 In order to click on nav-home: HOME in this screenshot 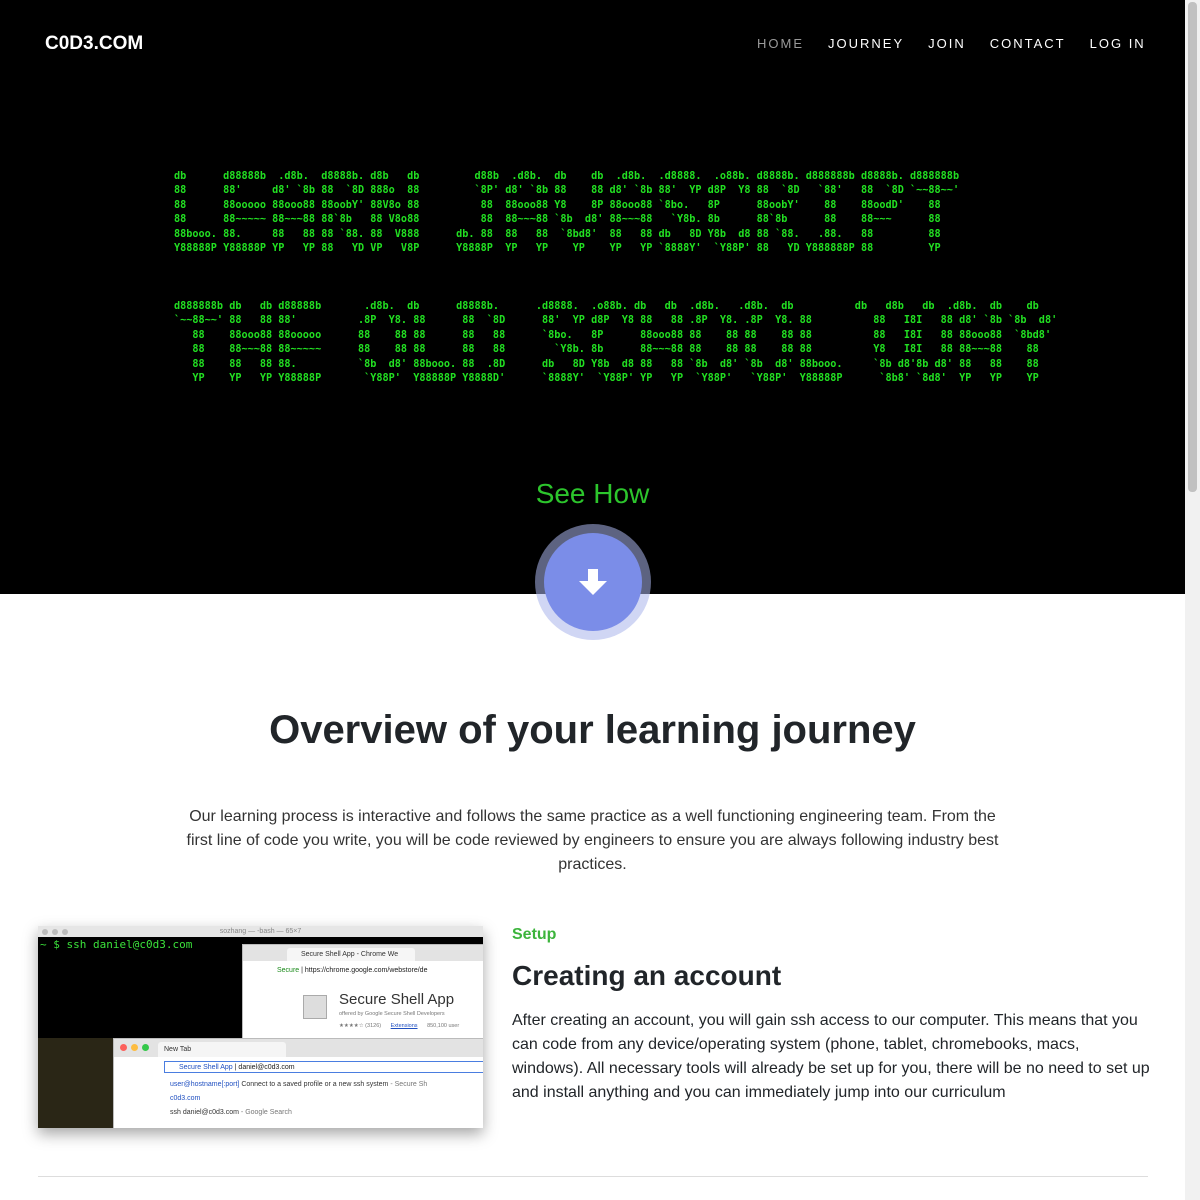, I will do `click(780, 43)`.